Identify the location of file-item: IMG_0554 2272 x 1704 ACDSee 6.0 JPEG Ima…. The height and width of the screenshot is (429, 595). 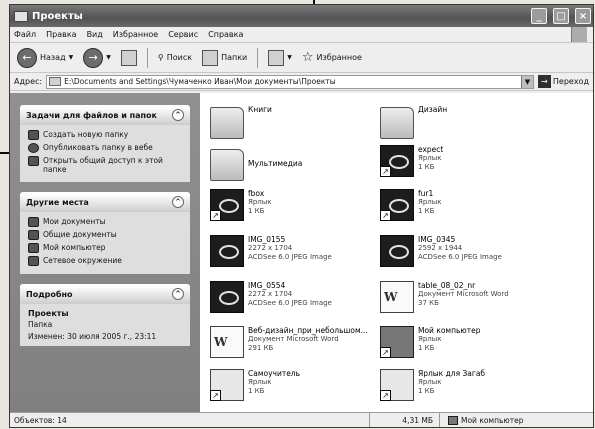
(295, 297).